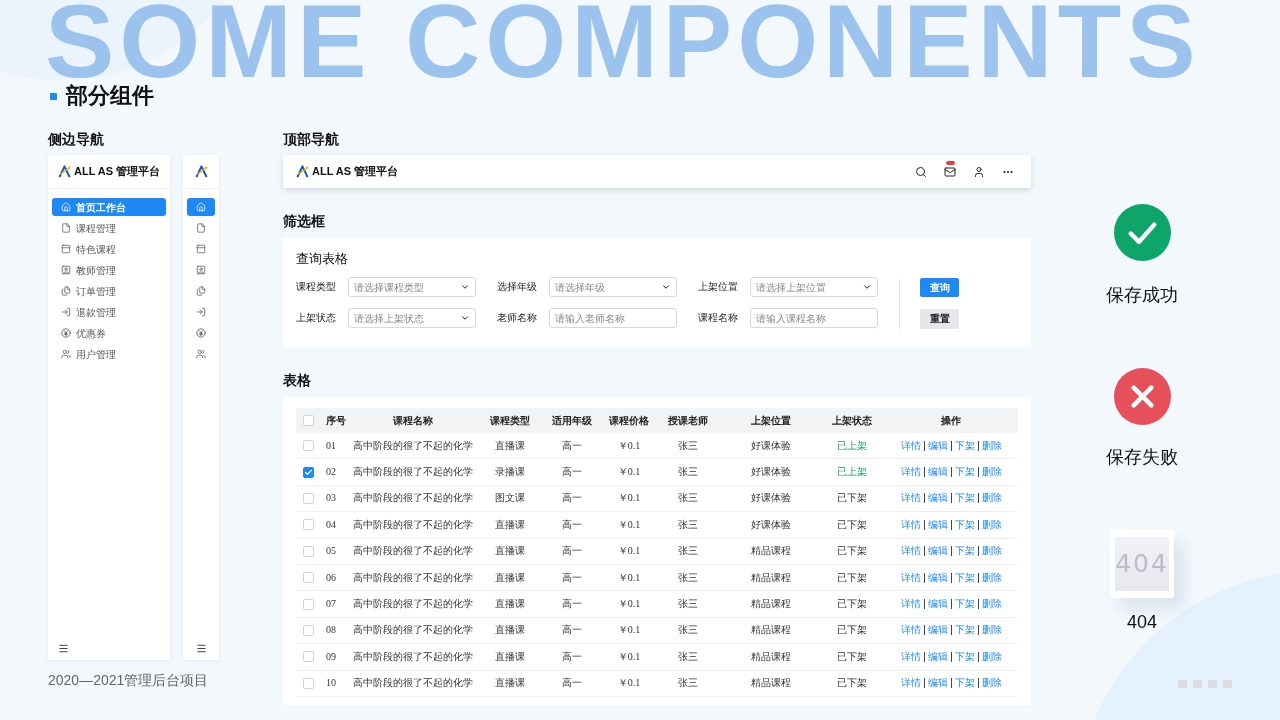 This screenshot has height=720, width=1280. I want to click on file-icon, so click(201, 228).